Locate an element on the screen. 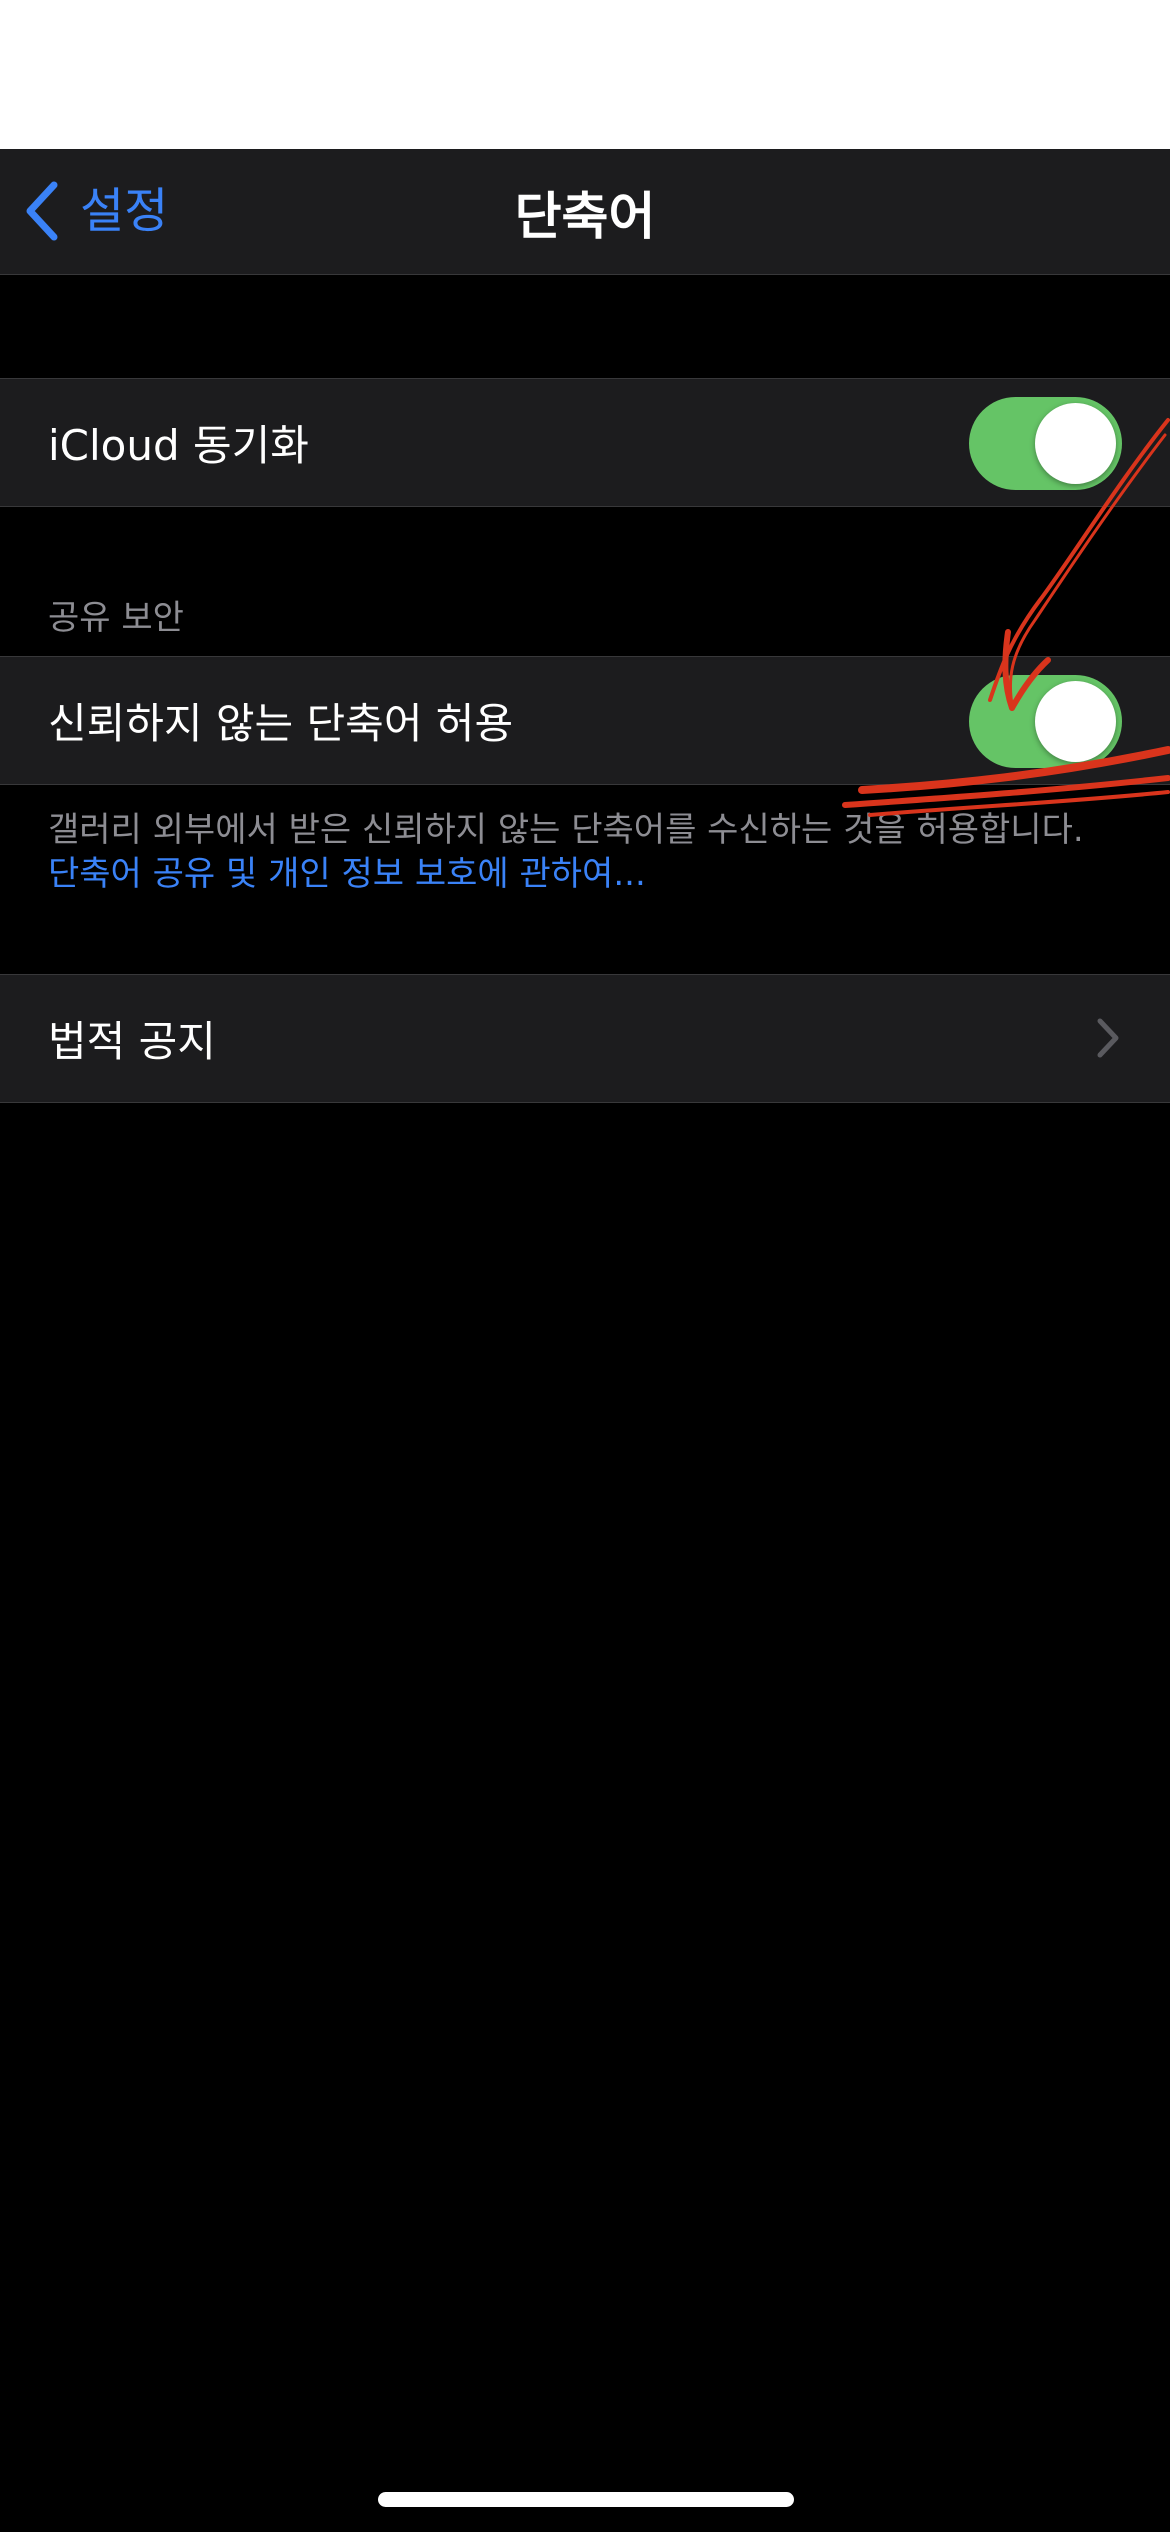  allow-untrusted-toggle is located at coordinates (1045, 721).